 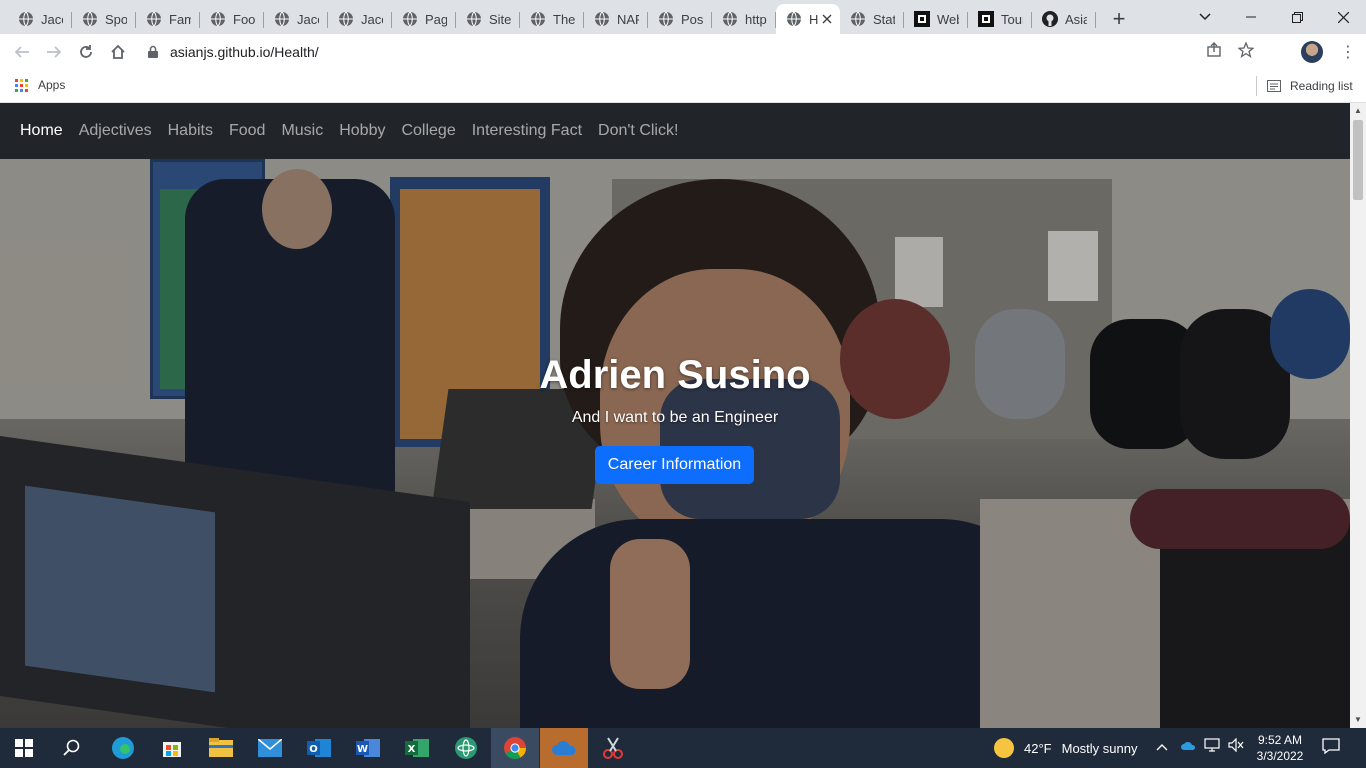 I want to click on browser-tab: Fam, so click(x=168, y=19).